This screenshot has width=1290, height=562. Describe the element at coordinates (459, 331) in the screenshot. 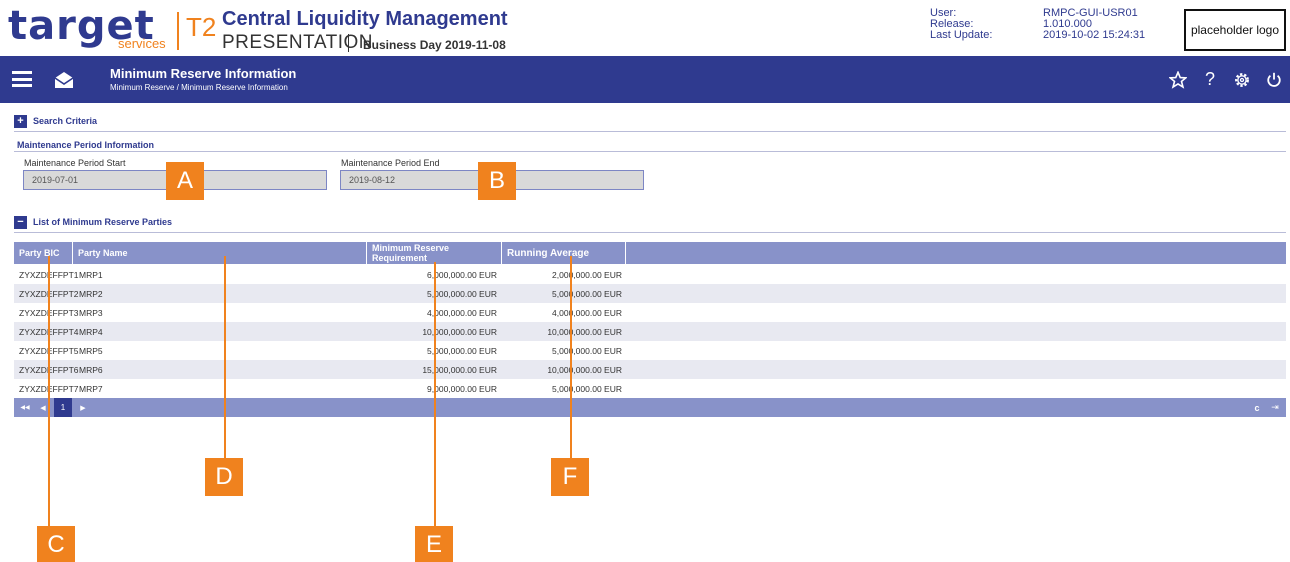

I see `requirement-cell: 10,000,000.00 EUR` at that location.